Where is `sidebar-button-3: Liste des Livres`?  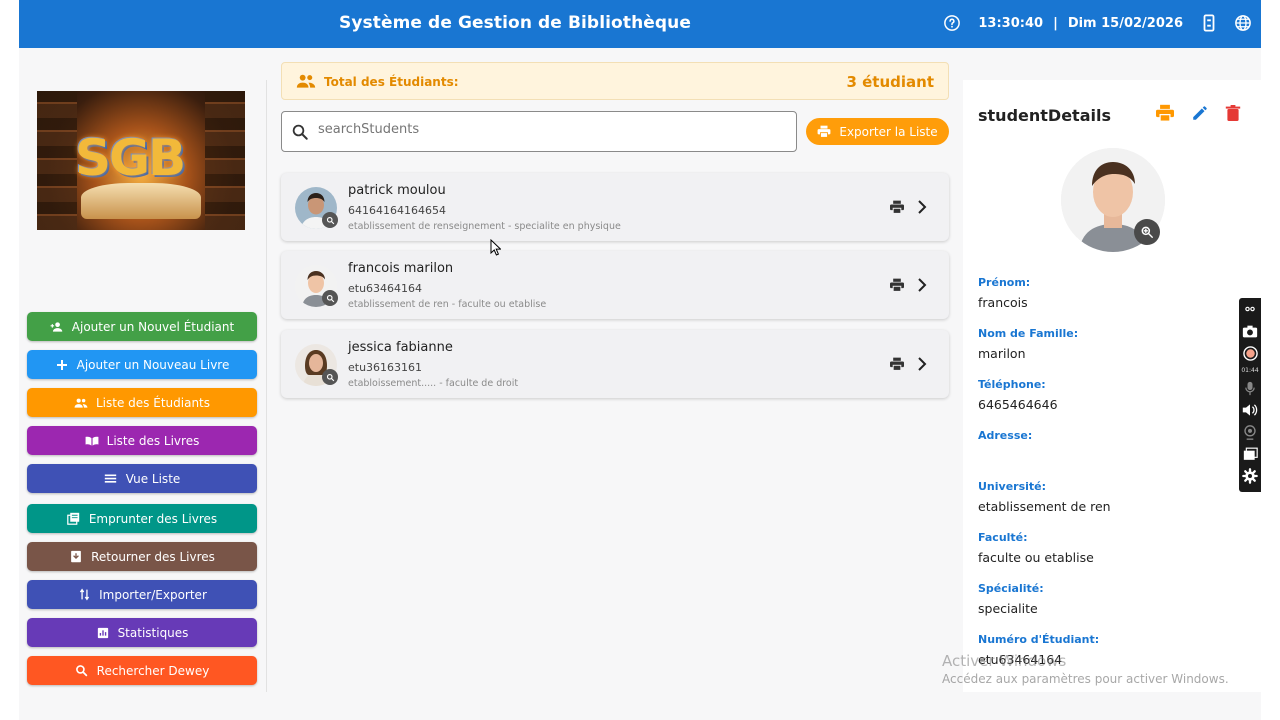
sidebar-button-3: Liste des Livres is located at coordinates (142, 440).